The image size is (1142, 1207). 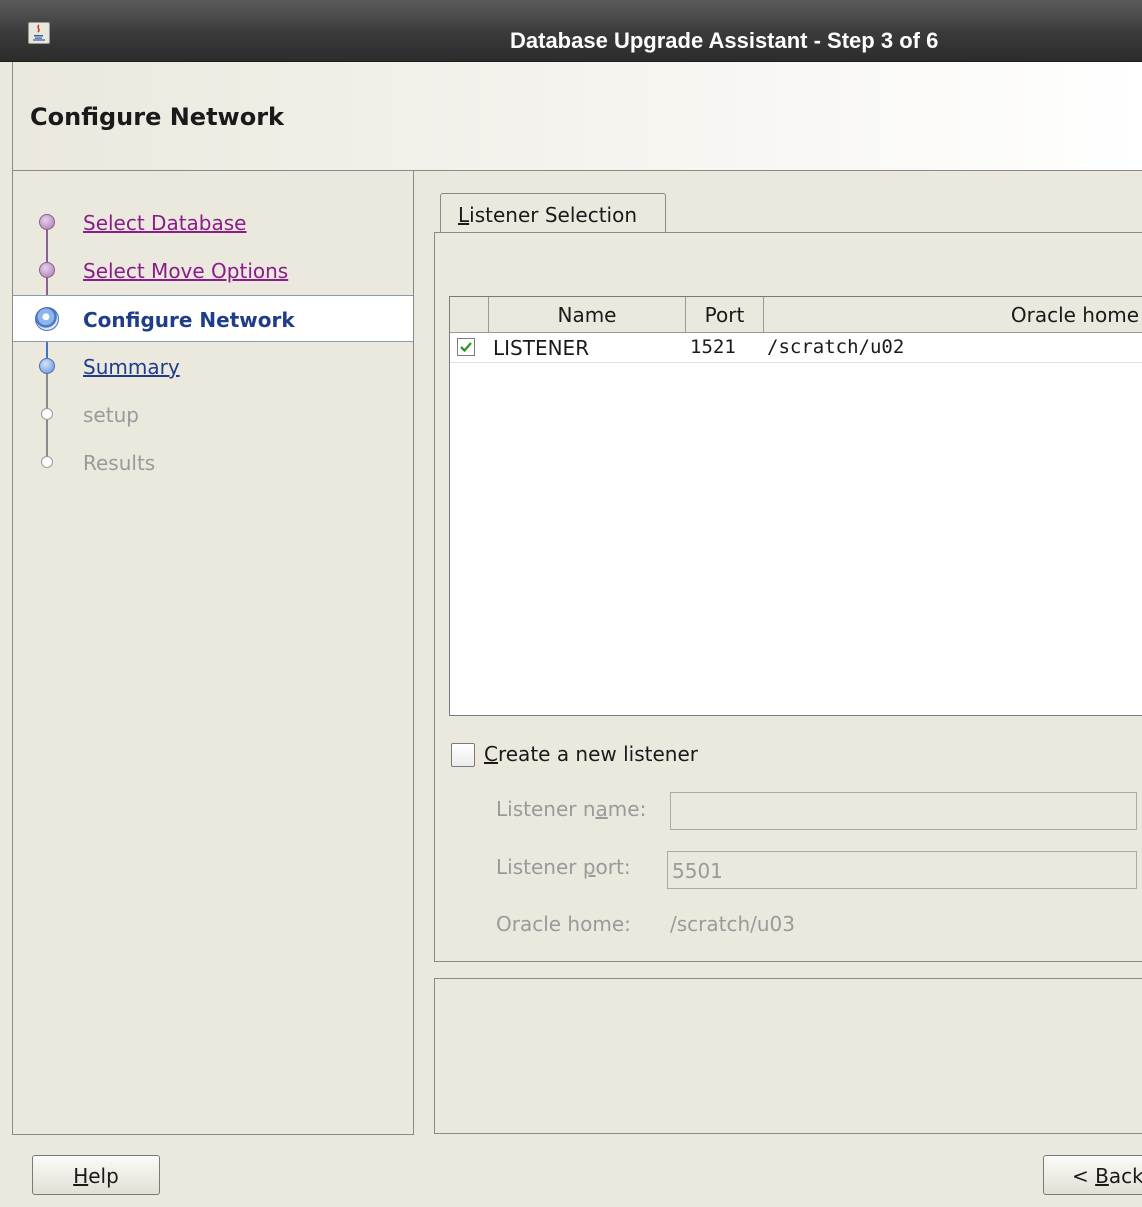 What do you see at coordinates (953, 314) in the screenshot?
I see `column-header-oracle-home: Oracle home` at bounding box center [953, 314].